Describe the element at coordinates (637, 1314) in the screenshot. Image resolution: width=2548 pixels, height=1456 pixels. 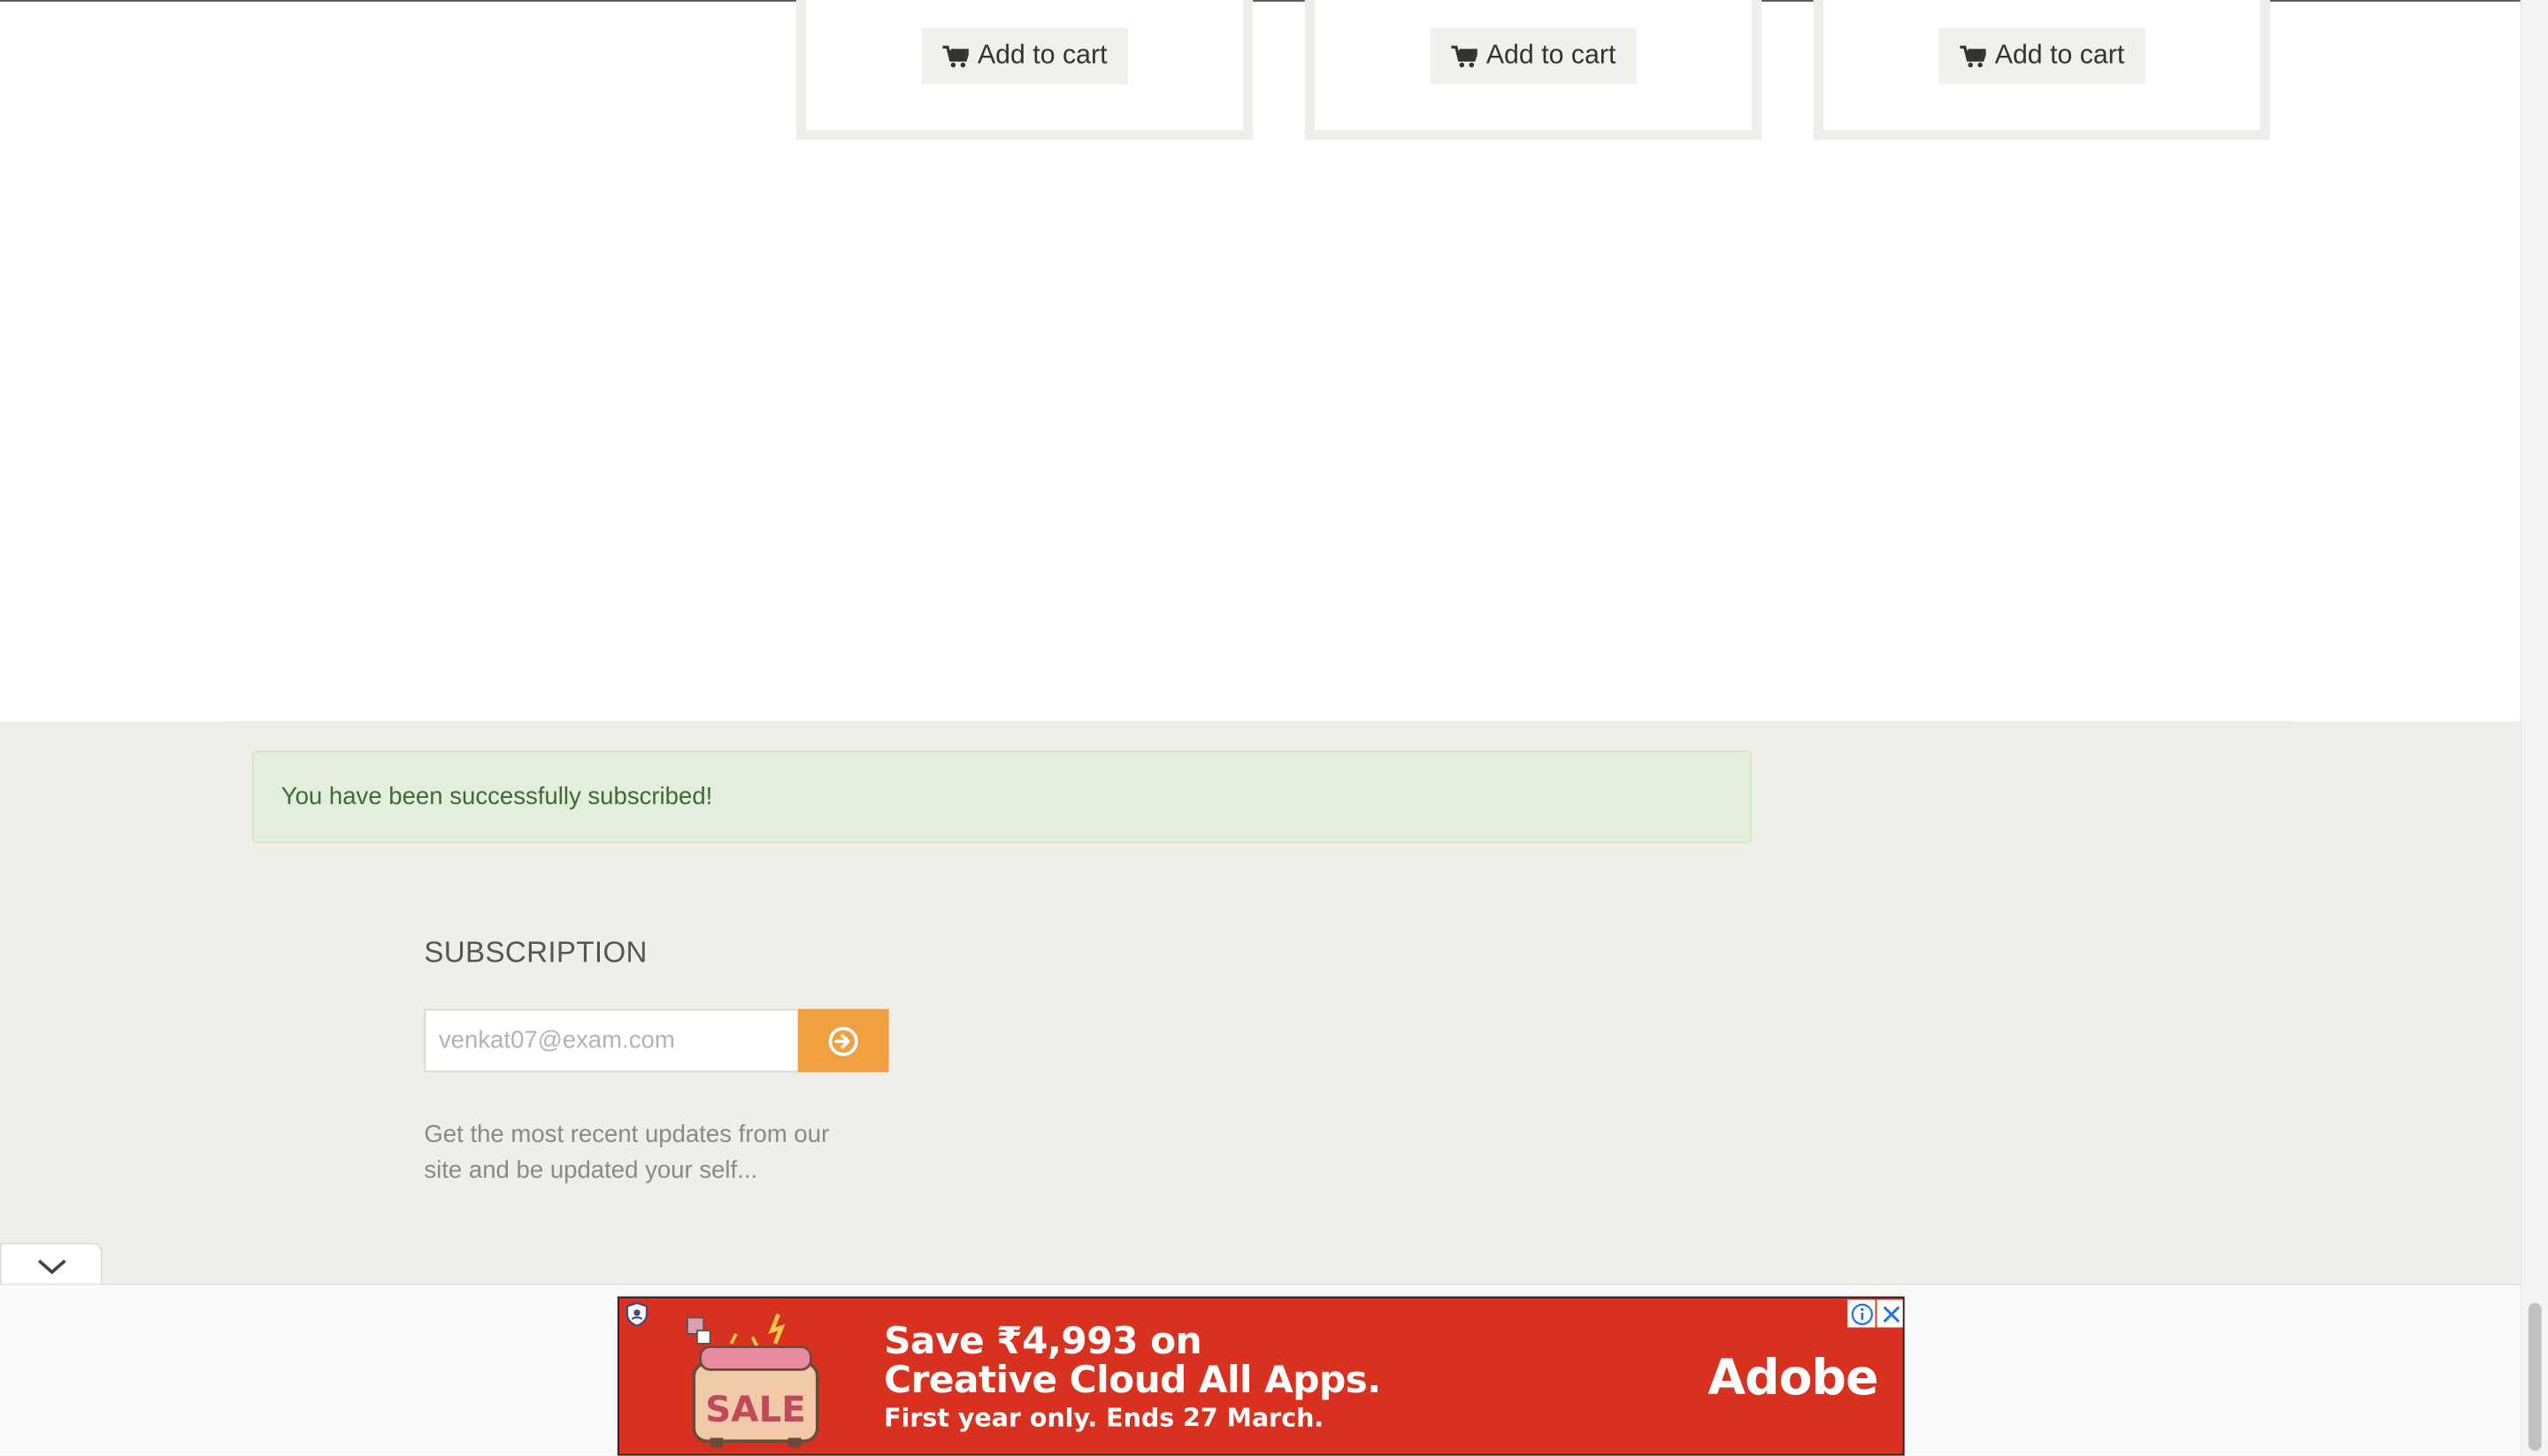
I see `shield-icon` at that location.